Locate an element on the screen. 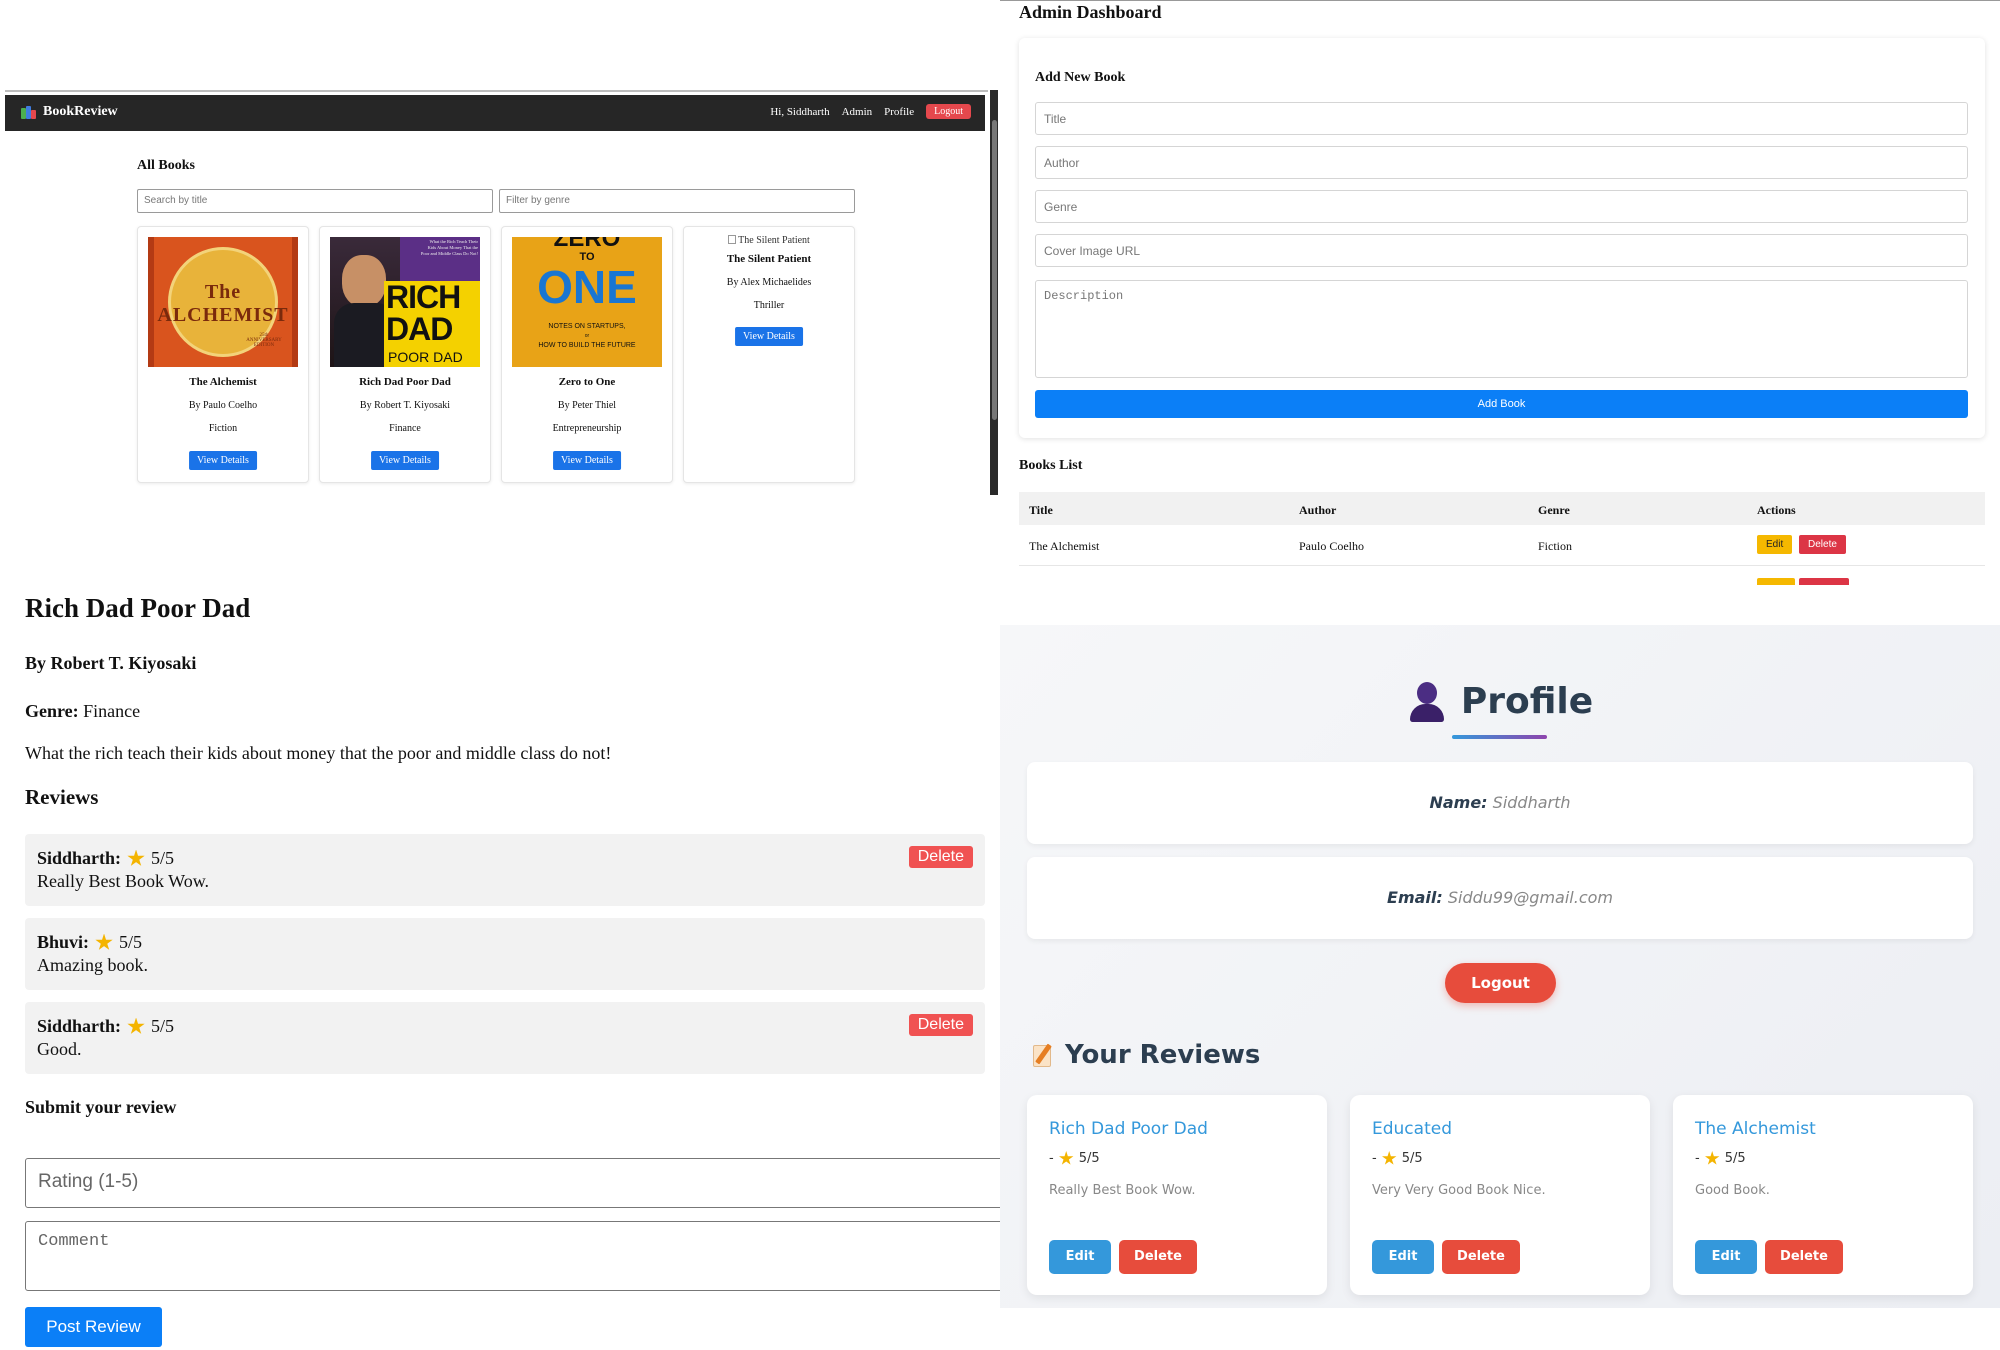 The image size is (2000, 1350). review-user: Bhuvi: is located at coordinates (63, 942).